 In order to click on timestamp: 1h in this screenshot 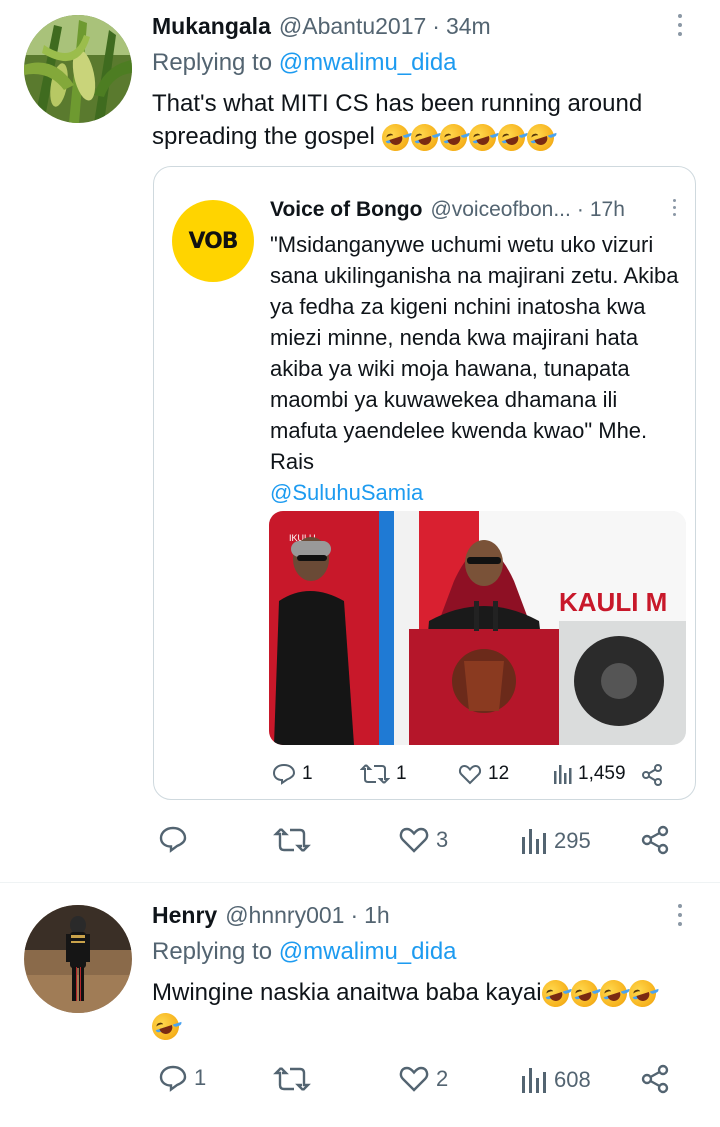, I will do `click(377, 915)`.